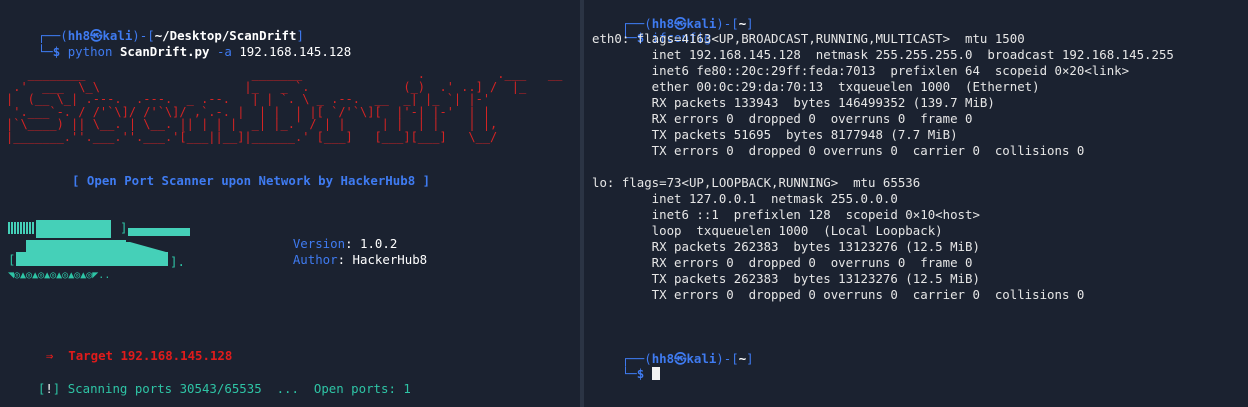  What do you see at coordinates (49, 355) in the screenshot?
I see `arrow-icon: ⇒` at bounding box center [49, 355].